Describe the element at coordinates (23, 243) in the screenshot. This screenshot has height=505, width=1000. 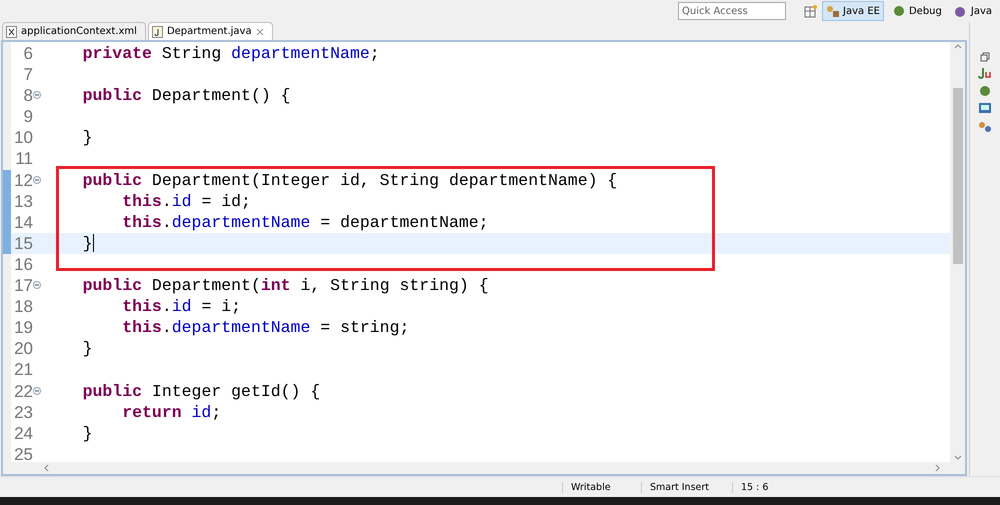
I see `line-number: 15` at that location.